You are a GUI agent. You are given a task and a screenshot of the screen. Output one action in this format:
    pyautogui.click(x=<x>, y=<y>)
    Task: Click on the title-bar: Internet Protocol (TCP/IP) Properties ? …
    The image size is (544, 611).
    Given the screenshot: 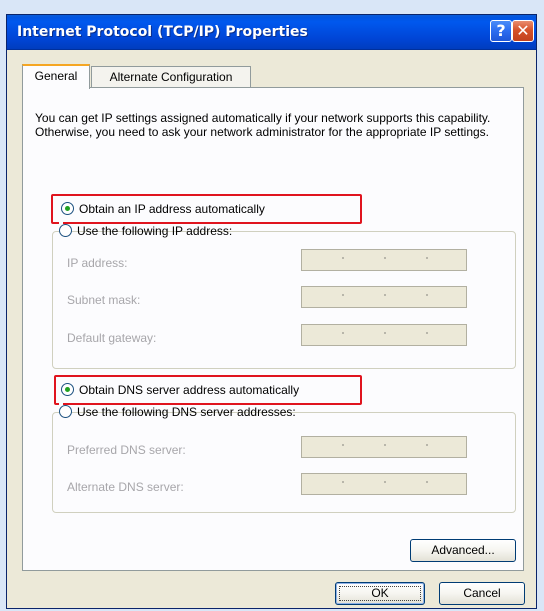 What is the action you would take?
    pyautogui.click(x=271, y=32)
    